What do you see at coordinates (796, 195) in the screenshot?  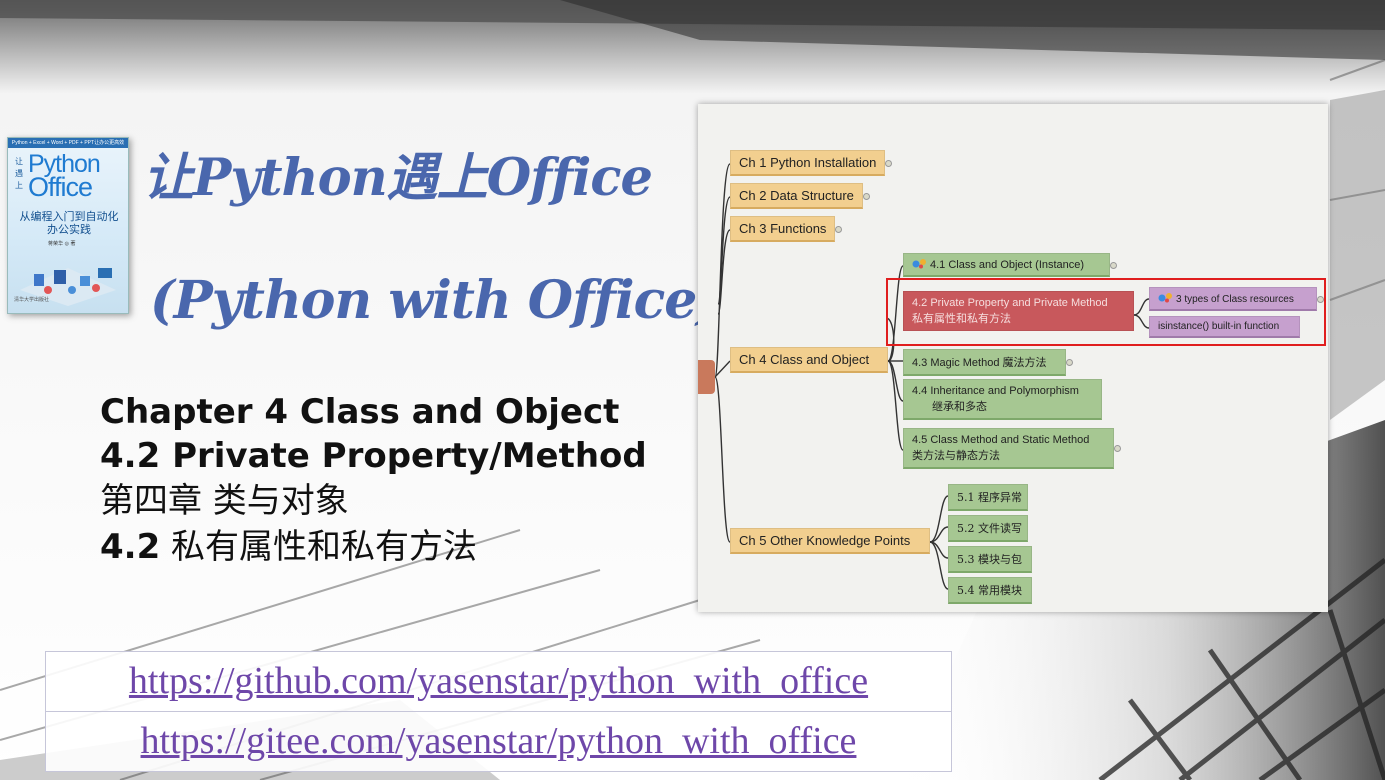 I see `node-ch2-label: Ch 2 Data Structure` at bounding box center [796, 195].